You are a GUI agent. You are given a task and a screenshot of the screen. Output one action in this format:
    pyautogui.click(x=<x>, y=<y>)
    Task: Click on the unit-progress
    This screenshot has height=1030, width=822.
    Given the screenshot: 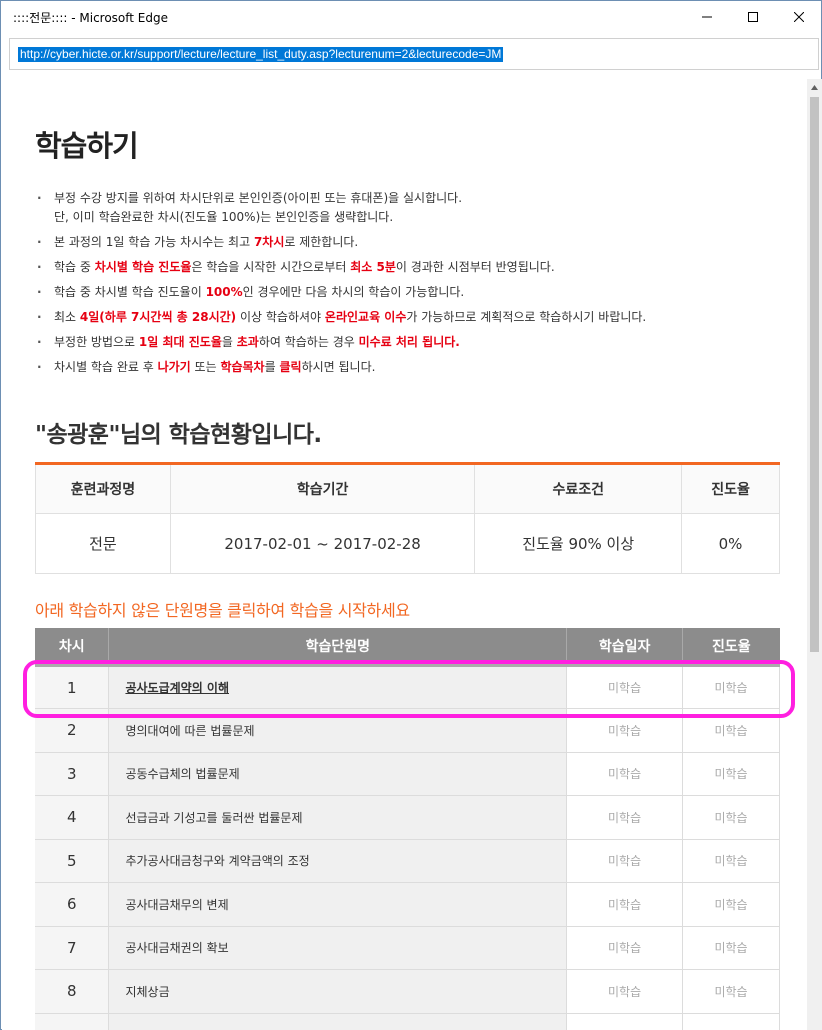 What is the action you would take?
    pyautogui.click(x=731, y=1021)
    